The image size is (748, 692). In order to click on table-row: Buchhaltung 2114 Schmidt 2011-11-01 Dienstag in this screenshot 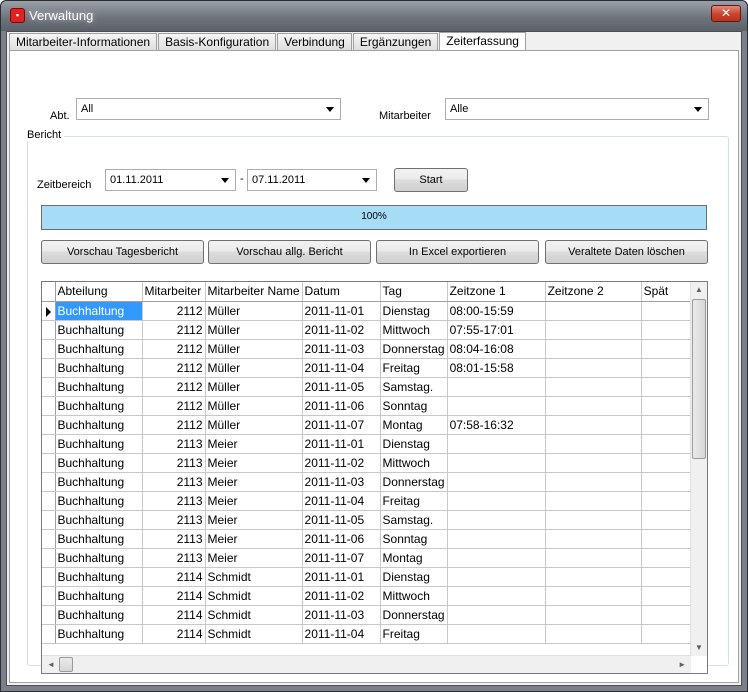, I will do `click(369, 577)`.